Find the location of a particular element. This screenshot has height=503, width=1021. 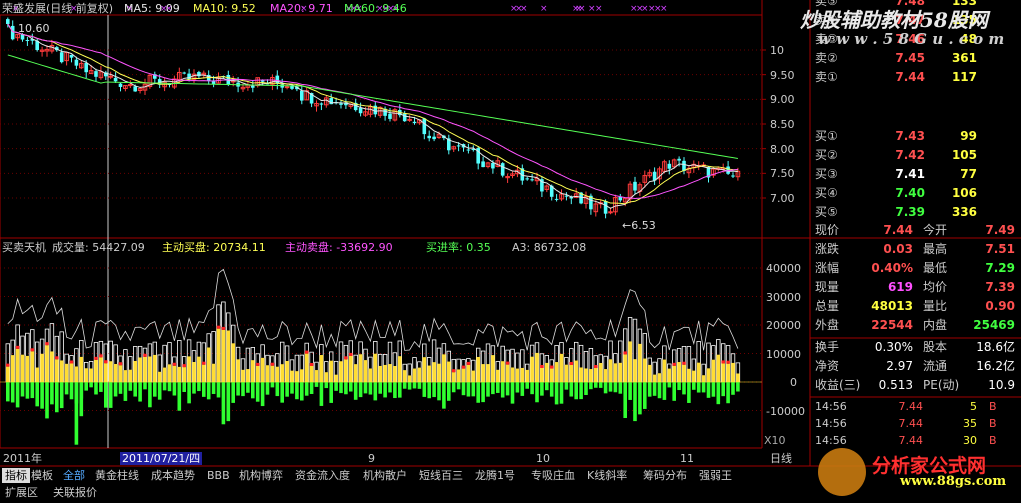

logo-icon is located at coordinates (842, 472).